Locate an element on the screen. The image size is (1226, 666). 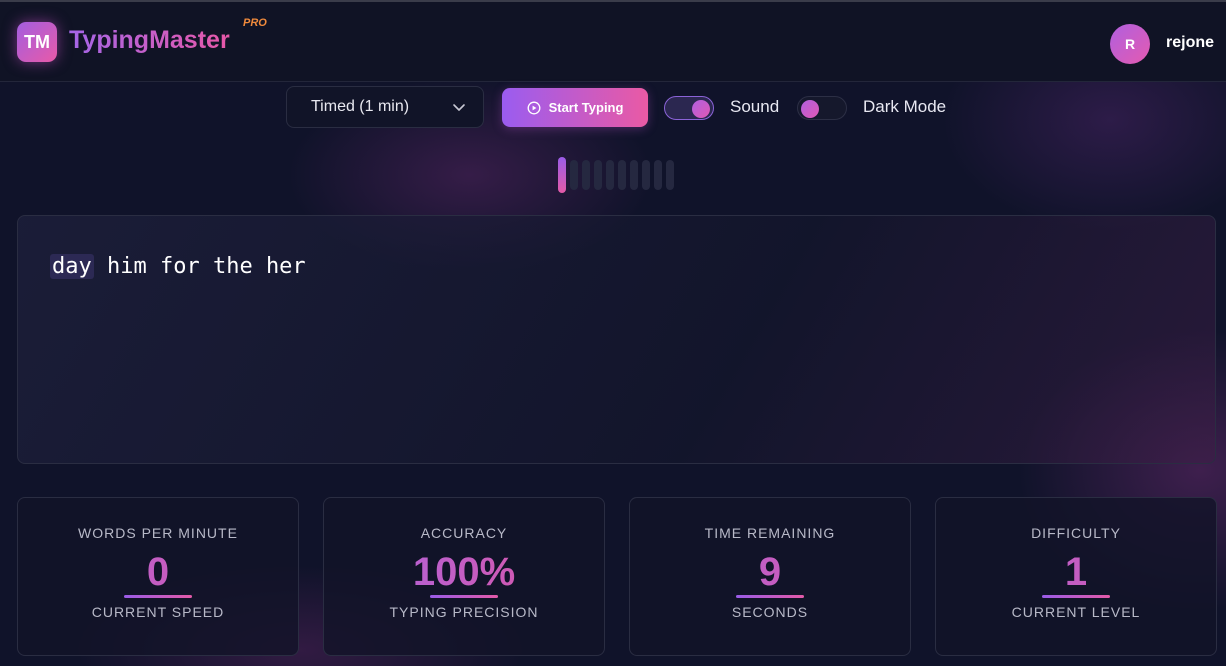
stat-value: 1 is located at coordinates (1076, 572).